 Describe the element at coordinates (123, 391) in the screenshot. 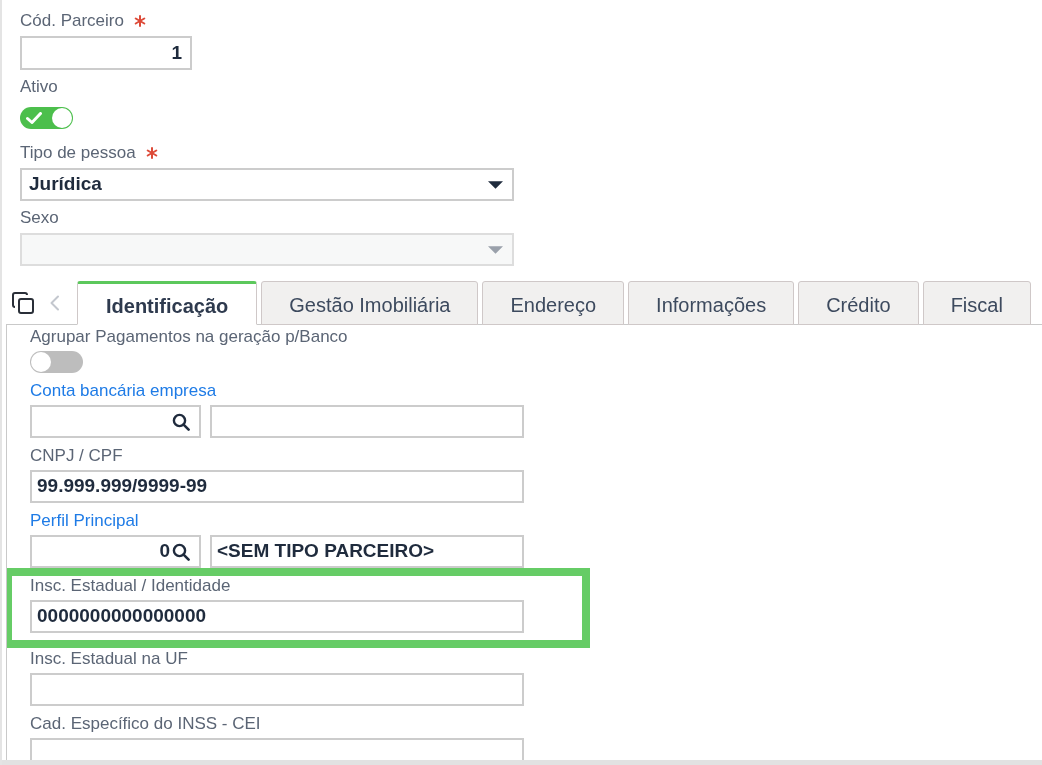

I see `field-link: Conta bancária empresa` at that location.